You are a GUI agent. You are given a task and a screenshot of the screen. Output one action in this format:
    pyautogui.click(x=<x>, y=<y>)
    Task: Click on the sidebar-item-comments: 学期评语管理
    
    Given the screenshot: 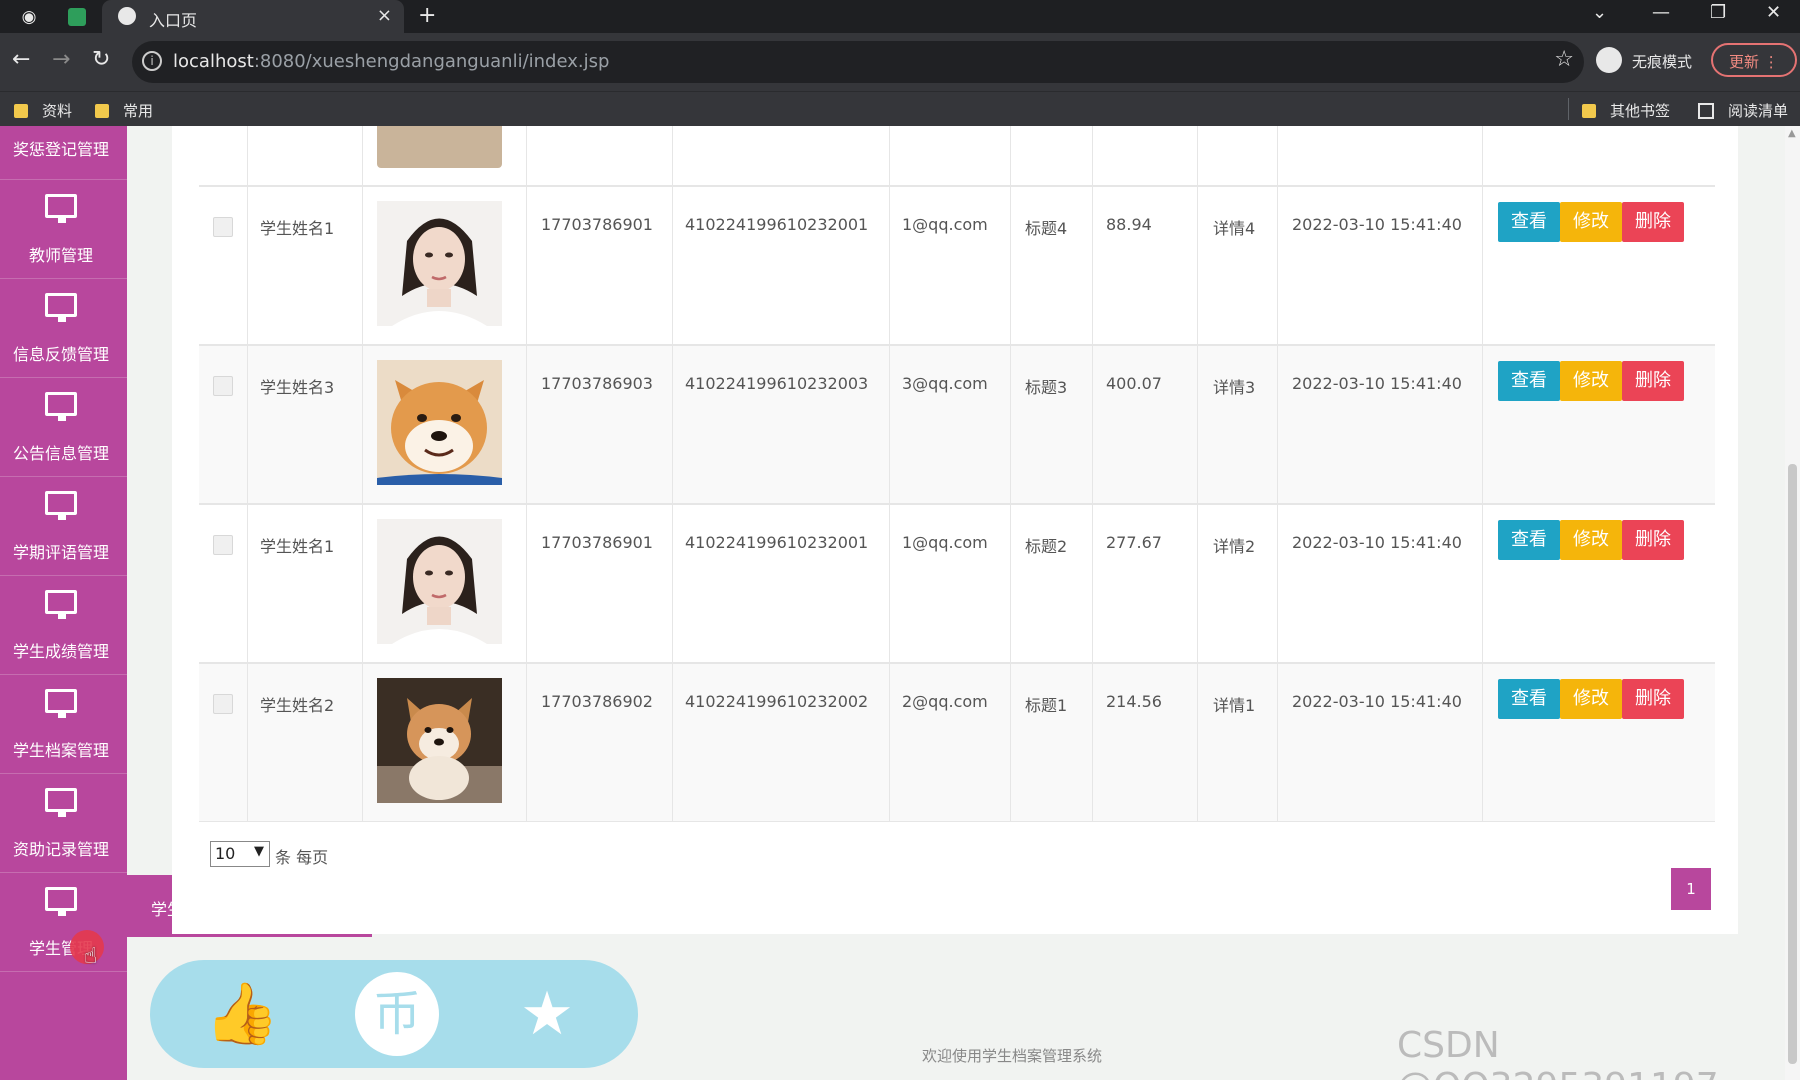 What is the action you would take?
    pyautogui.click(x=63, y=526)
    